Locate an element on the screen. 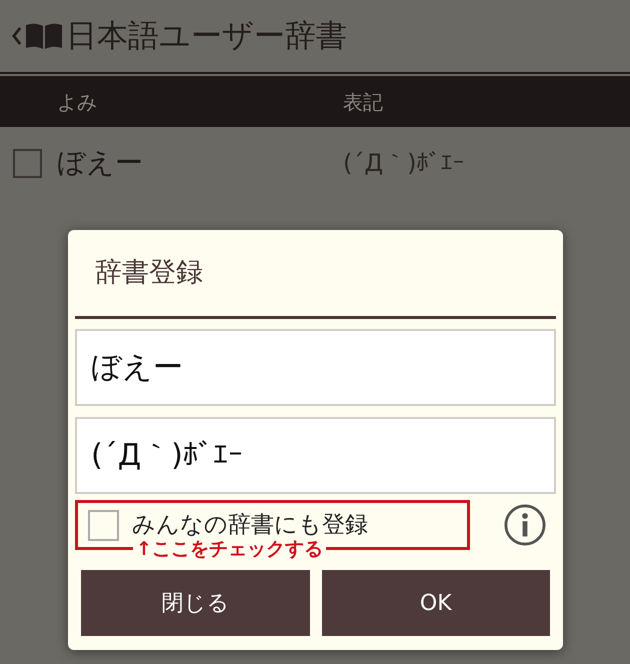 This screenshot has width=630, height=664. share-checkbox is located at coordinates (103, 525).